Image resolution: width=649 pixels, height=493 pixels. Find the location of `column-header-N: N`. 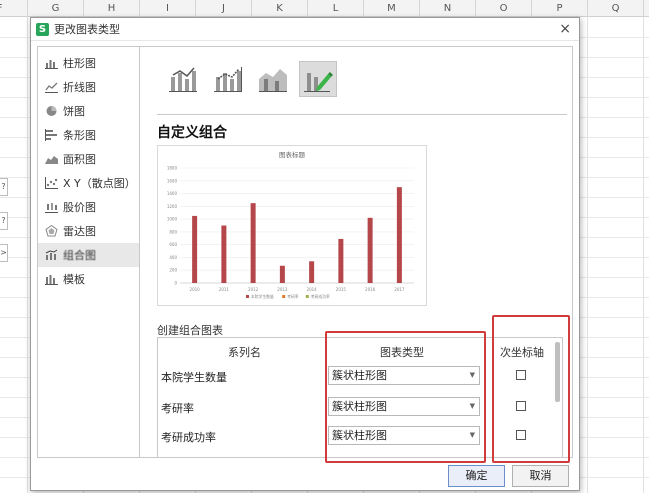

column-header-N: N is located at coordinates (448, 8).